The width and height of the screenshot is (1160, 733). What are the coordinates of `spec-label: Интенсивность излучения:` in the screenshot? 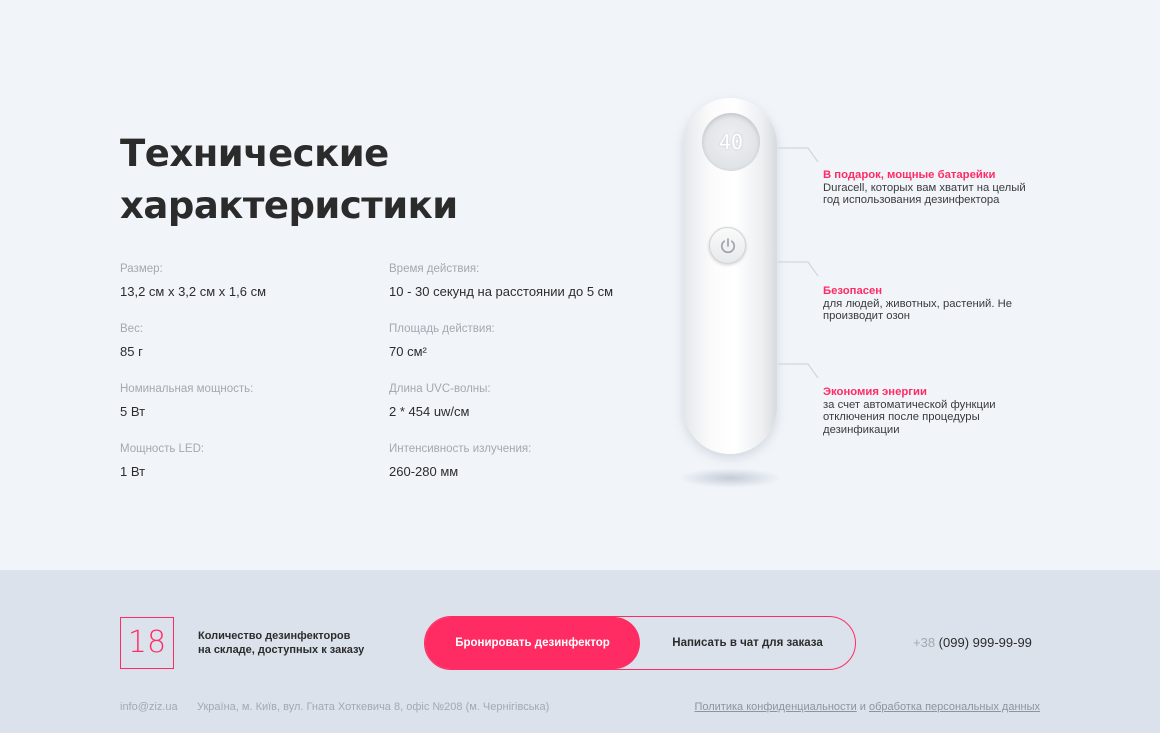 It's located at (460, 449).